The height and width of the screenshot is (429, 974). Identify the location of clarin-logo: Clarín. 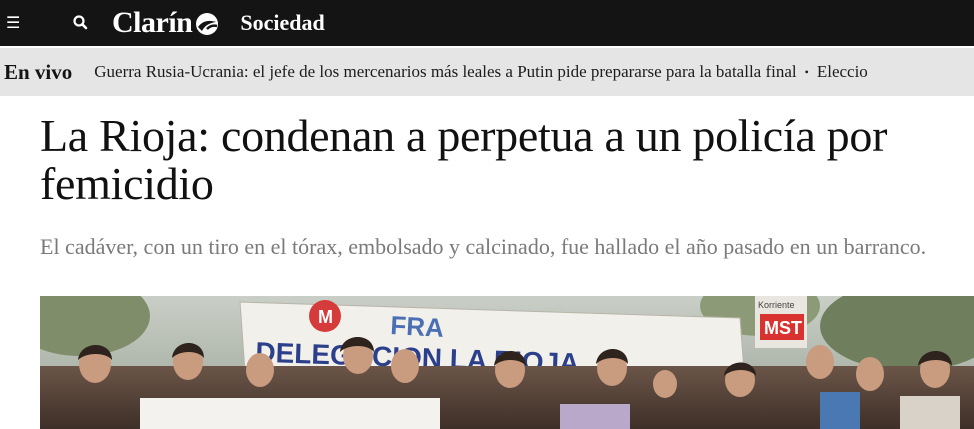
(166, 23).